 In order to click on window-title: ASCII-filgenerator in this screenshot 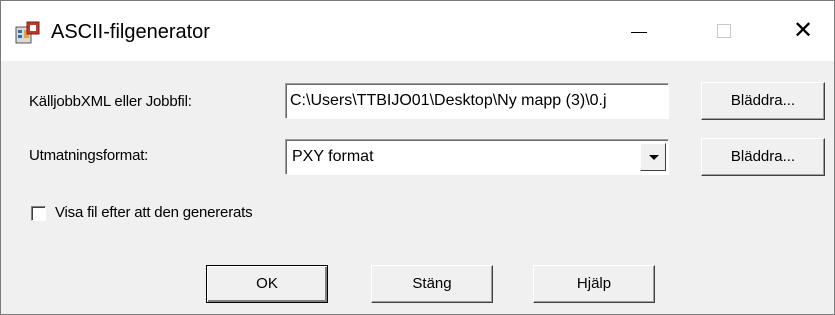, I will do `click(130, 32)`.